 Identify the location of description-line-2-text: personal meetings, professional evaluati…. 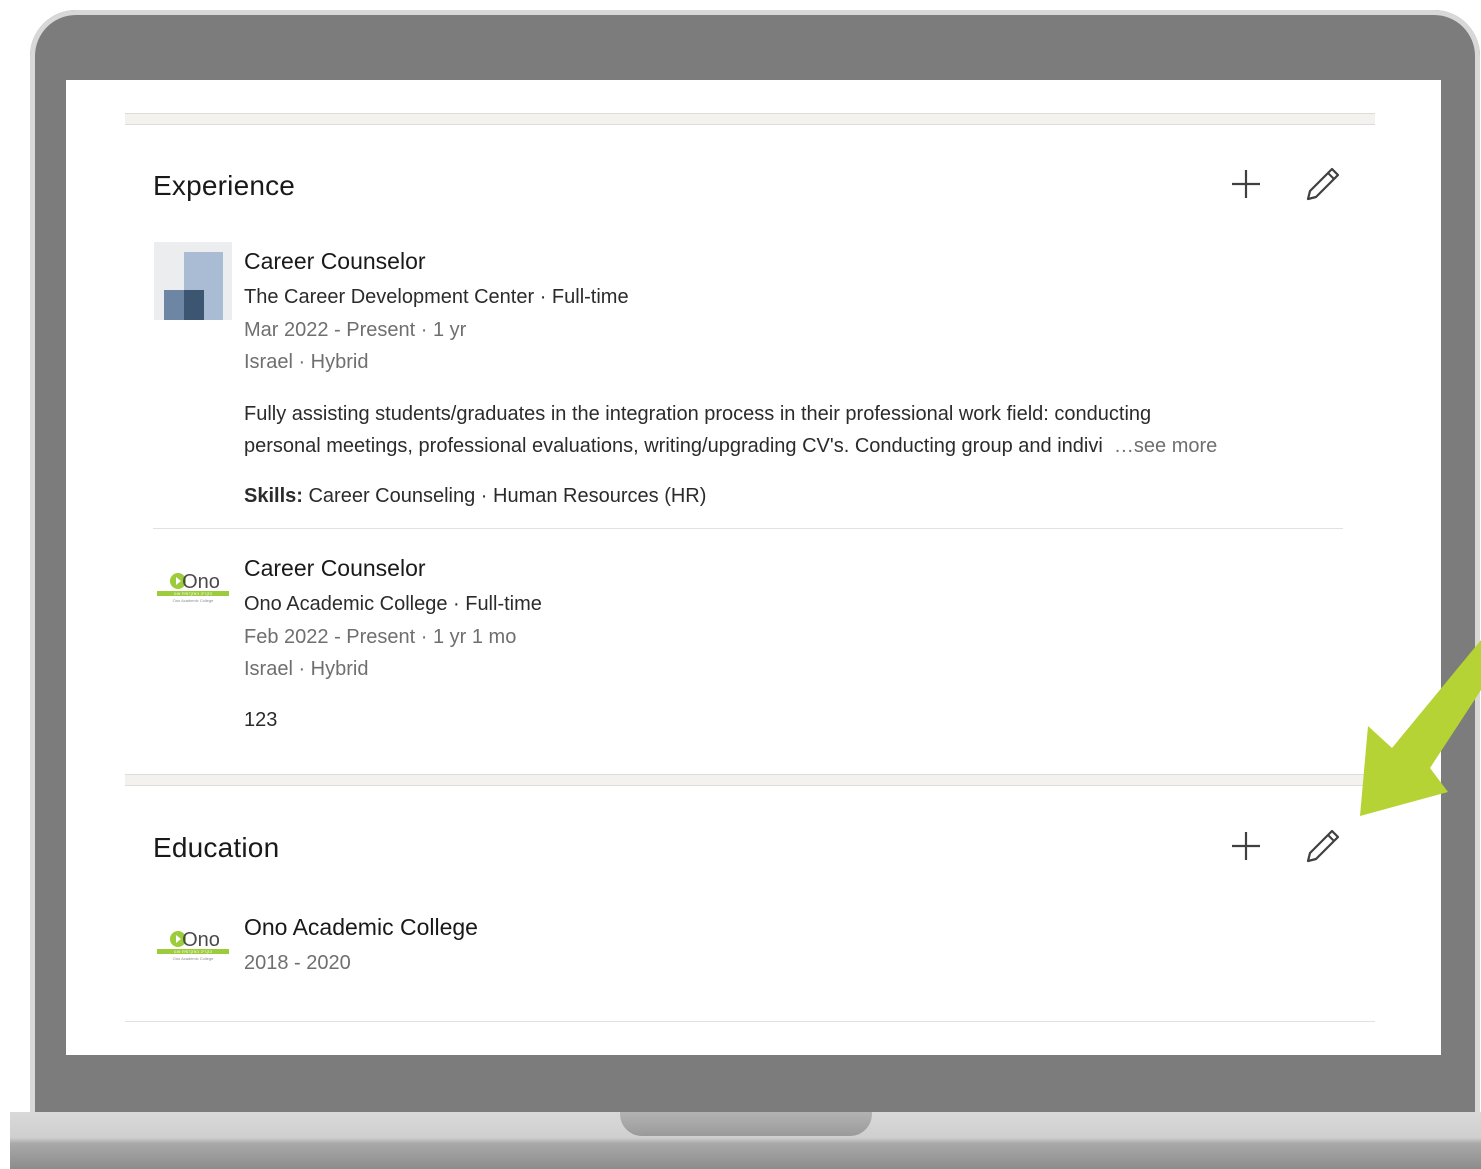
(673, 446).